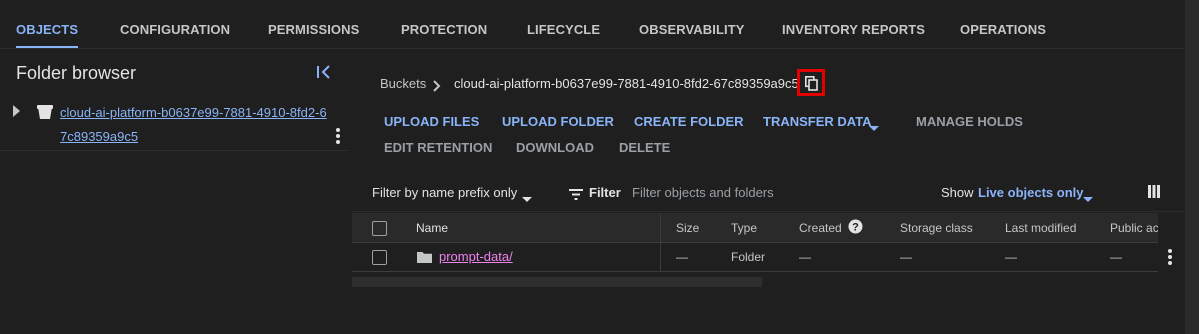 The width and height of the screenshot is (1199, 334). Describe the element at coordinates (703, 192) in the screenshot. I see `filter-input: Filter objects and folders` at that location.